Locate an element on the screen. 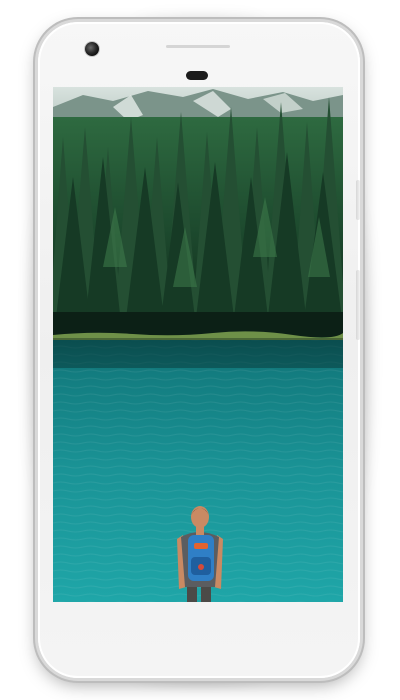  volume-button is located at coordinates (358, 305).